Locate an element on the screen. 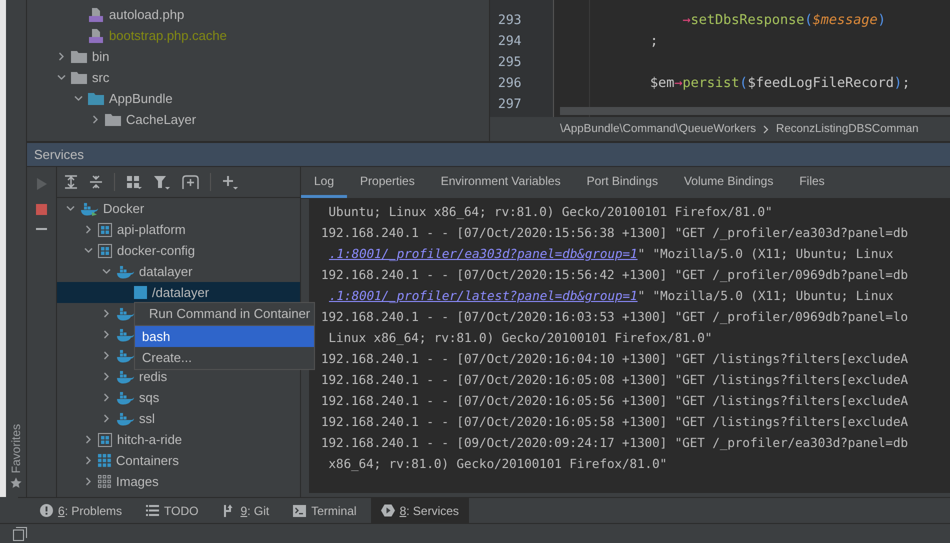  log-line: Ubuntu; Linux x86_64; rv:81.0) Gecko/20100101 Firefox/81.0" is located at coordinates (550, 211).